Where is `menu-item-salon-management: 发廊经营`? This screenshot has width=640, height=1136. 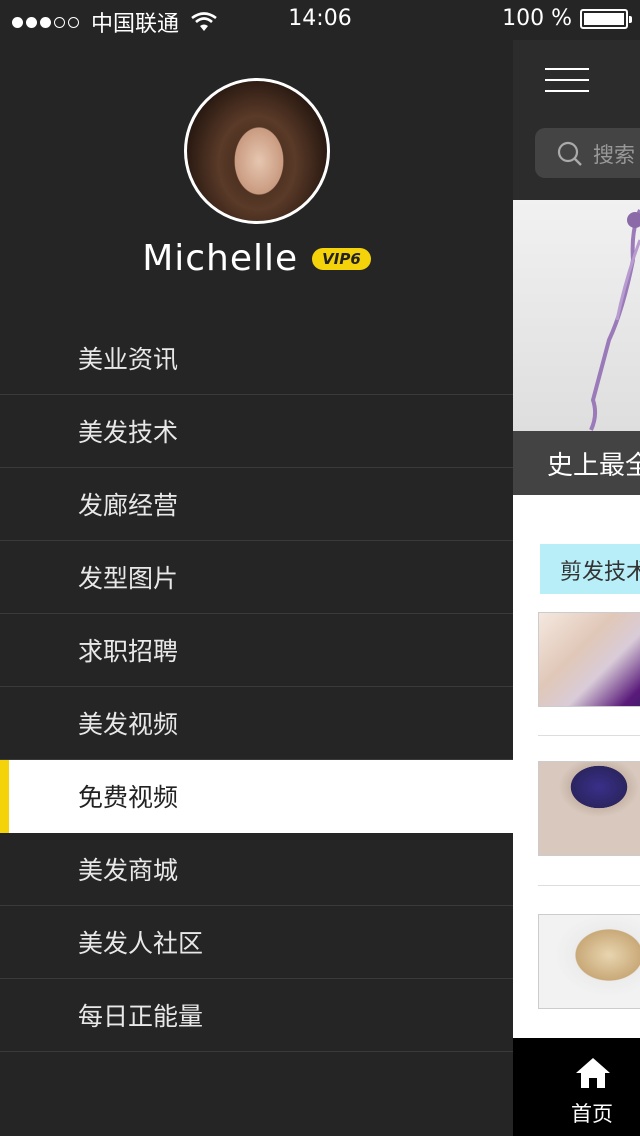 menu-item-salon-management: 发廊经营 is located at coordinates (256, 504).